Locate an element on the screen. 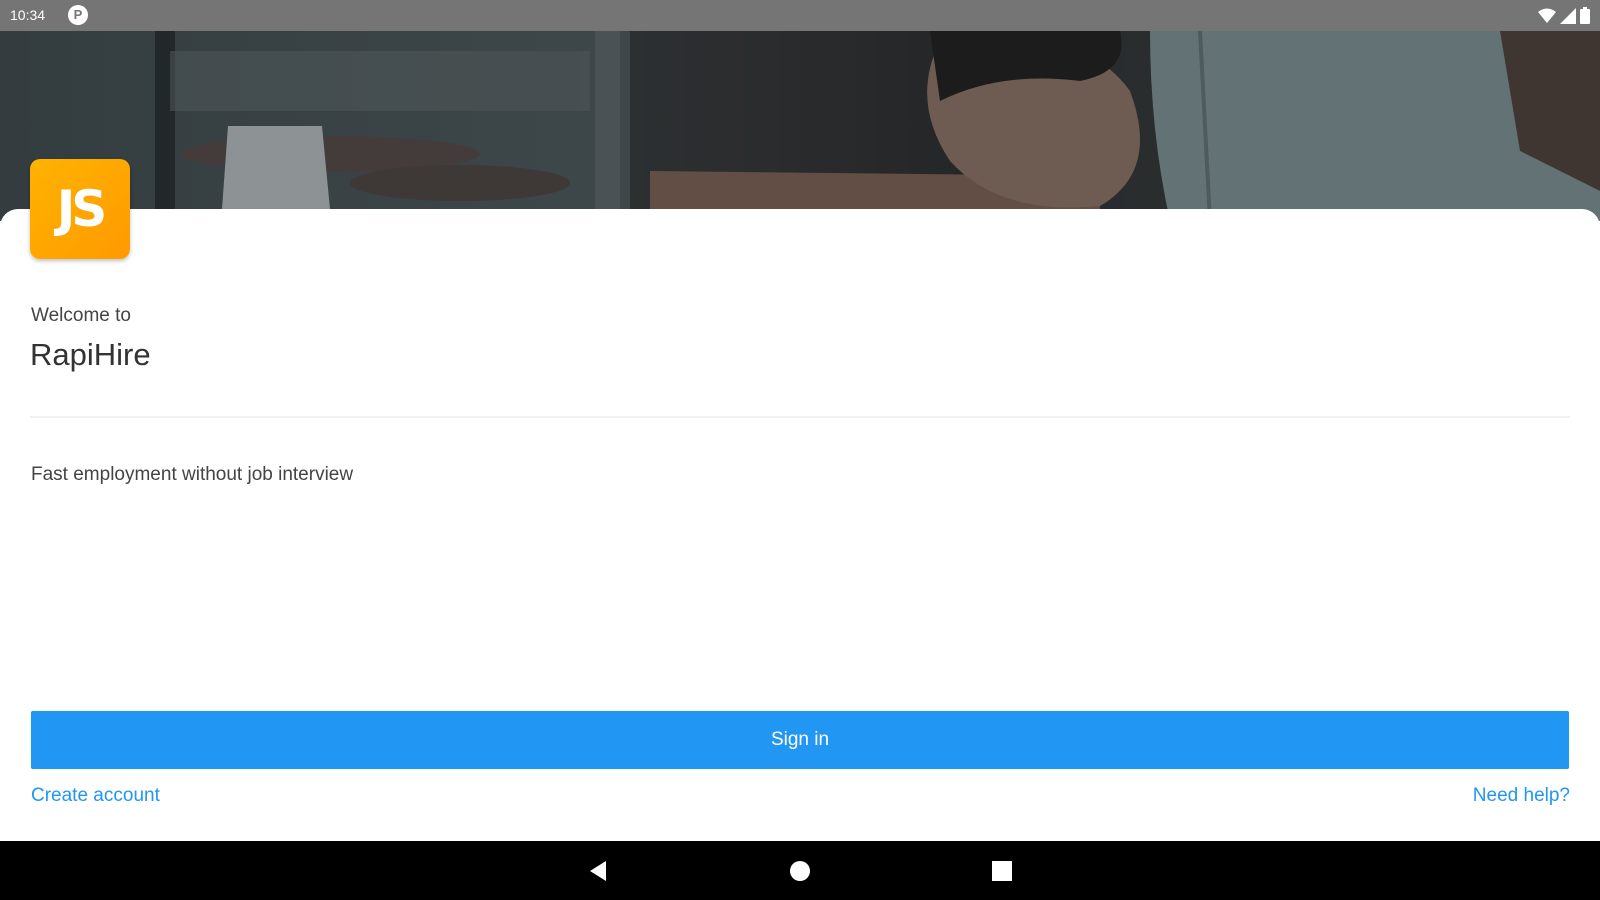 The width and height of the screenshot is (1600, 900). status-icons is located at coordinates (1564, 15).